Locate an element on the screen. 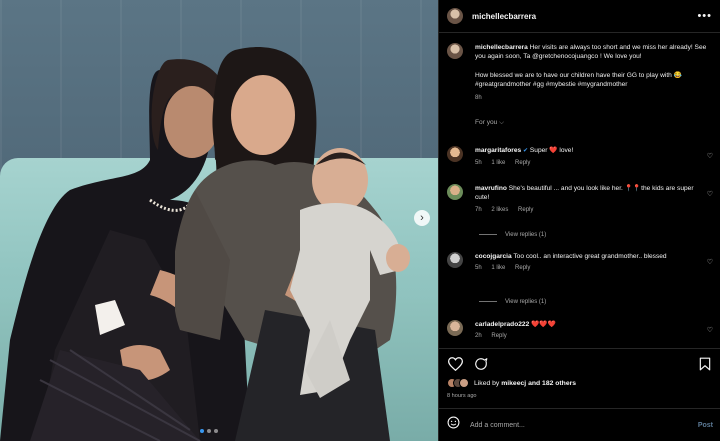 The height and width of the screenshot is (441, 720). chevron-right-icon: › is located at coordinates (422, 218).